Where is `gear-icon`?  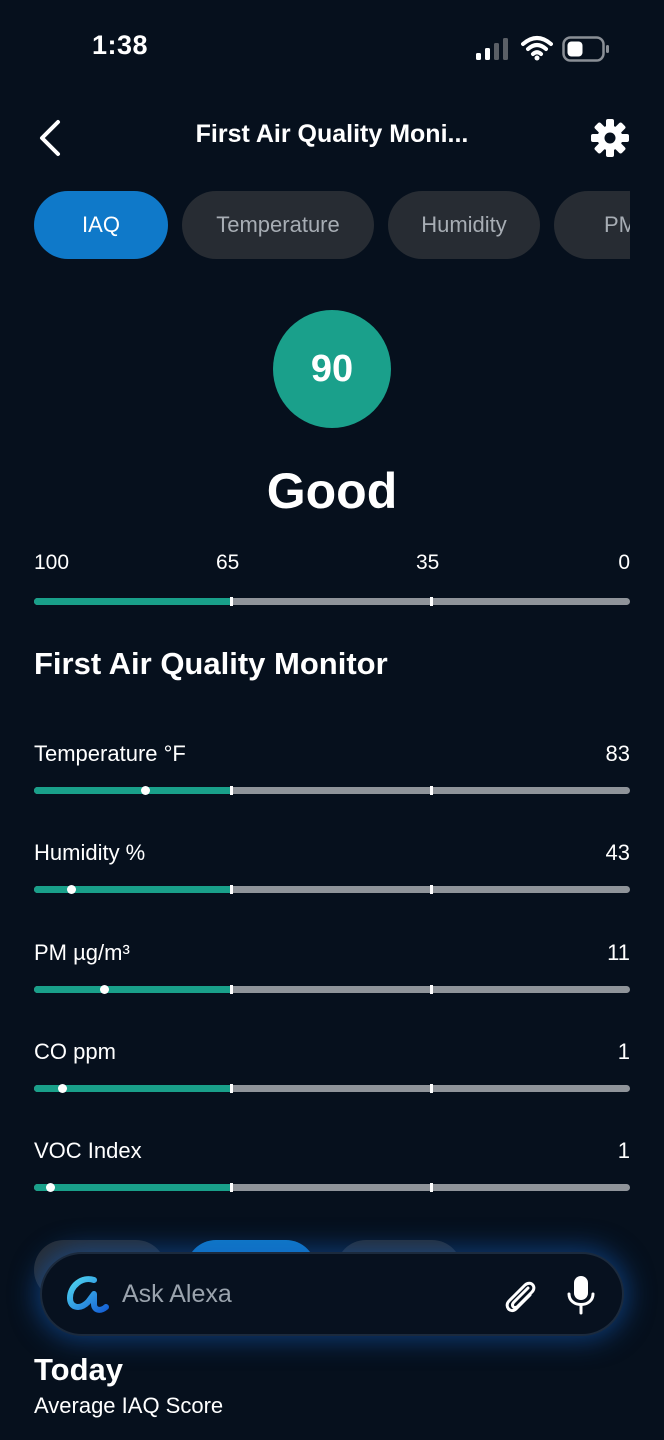 gear-icon is located at coordinates (610, 138).